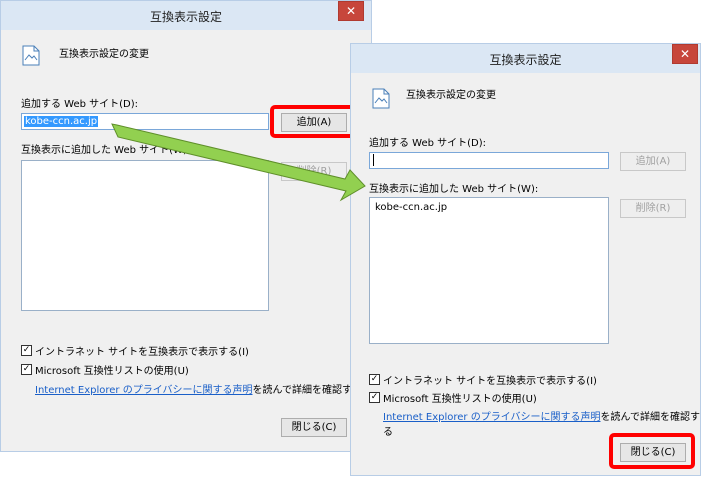 The image size is (705, 479). Describe the element at coordinates (314, 427) in the screenshot. I see `close-button: 閉じる(C)` at that location.